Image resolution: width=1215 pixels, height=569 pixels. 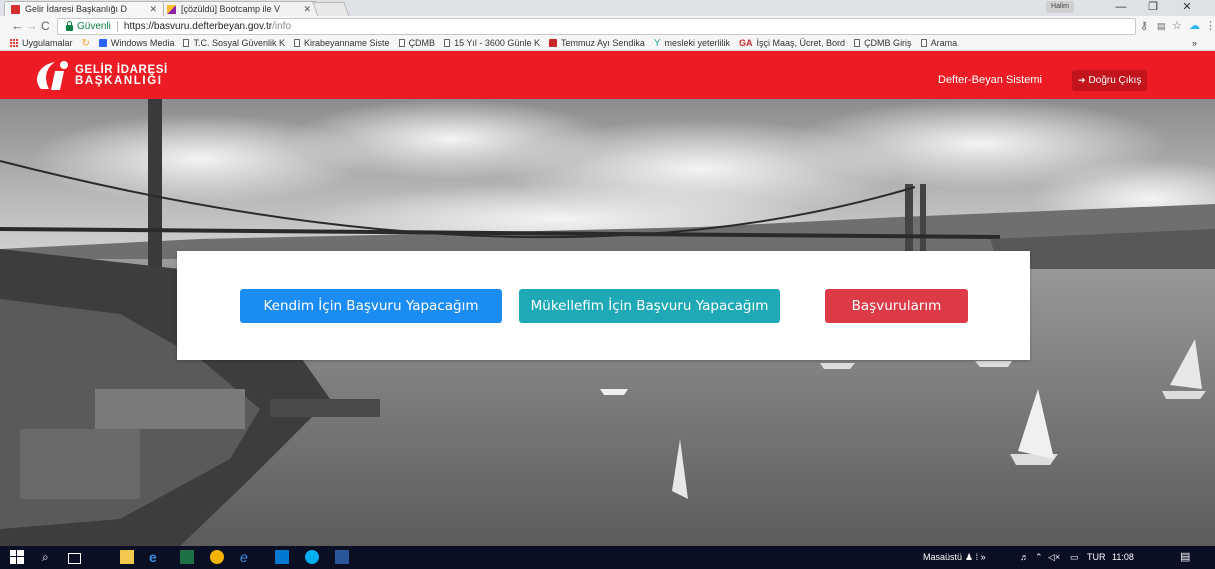 What do you see at coordinates (1161, 26) in the screenshot?
I see `translate-icon: ▤` at bounding box center [1161, 26].